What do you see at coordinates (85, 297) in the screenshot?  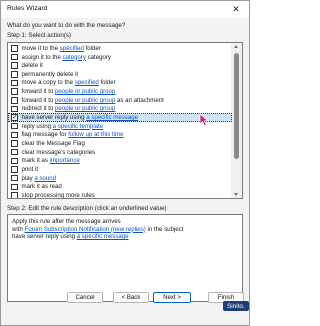 I see `cancel-button: Cancel` at bounding box center [85, 297].